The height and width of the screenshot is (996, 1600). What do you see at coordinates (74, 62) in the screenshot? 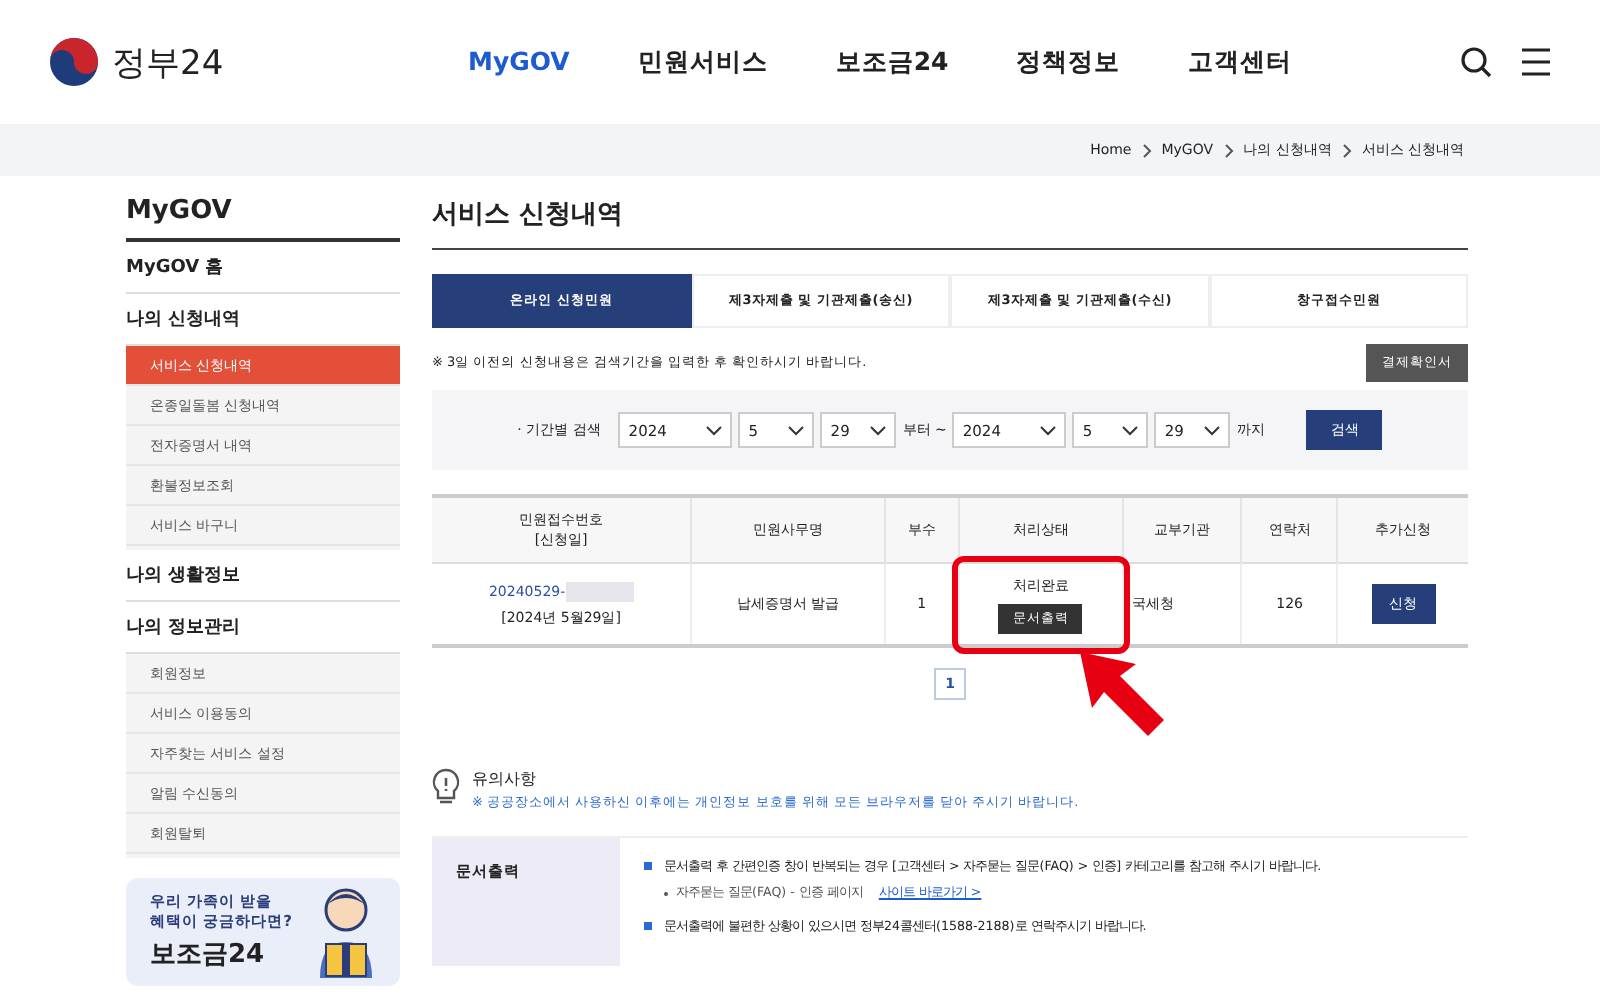
I see `taegeuk-logo-icon` at bounding box center [74, 62].